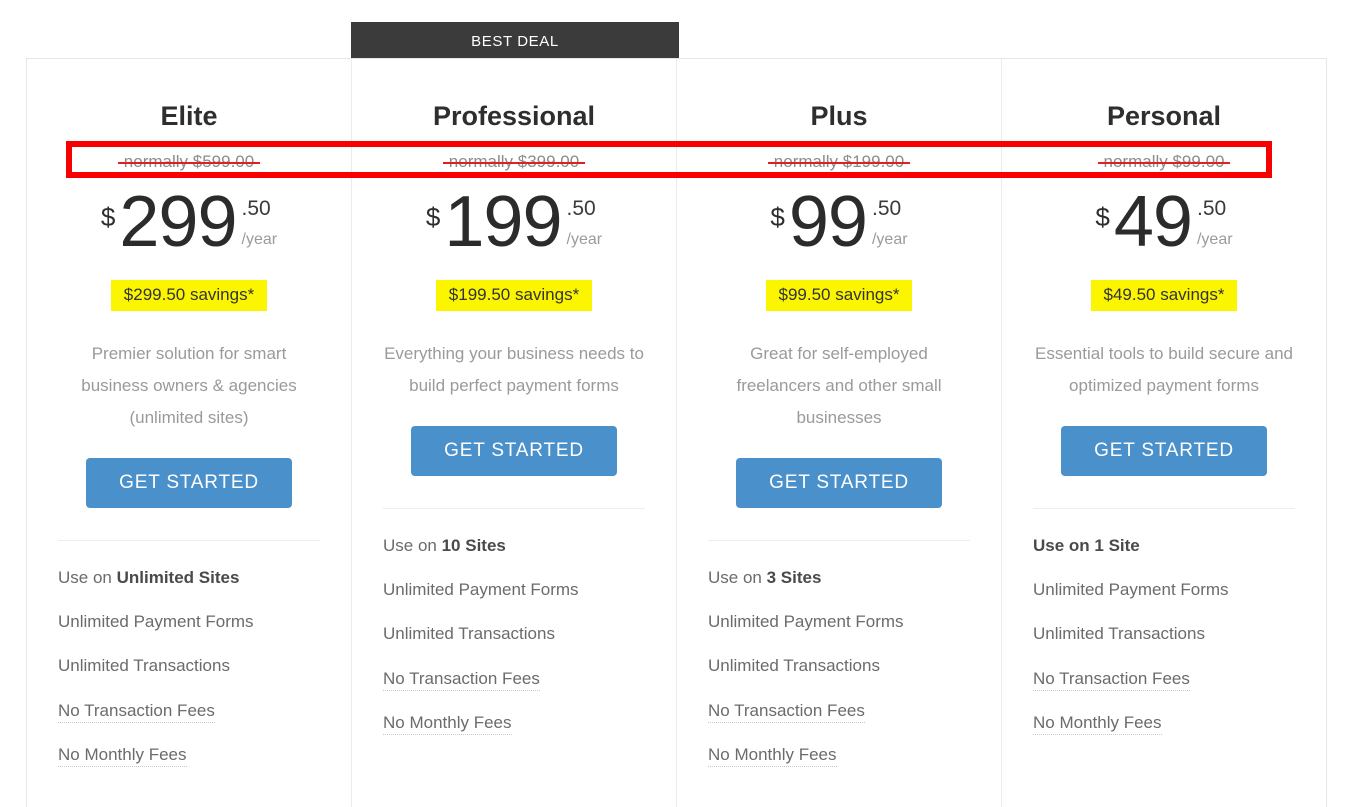  Describe the element at coordinates (514, 546) in the screenshot. I see `feature-item: Use on 10 Sites` at that location.